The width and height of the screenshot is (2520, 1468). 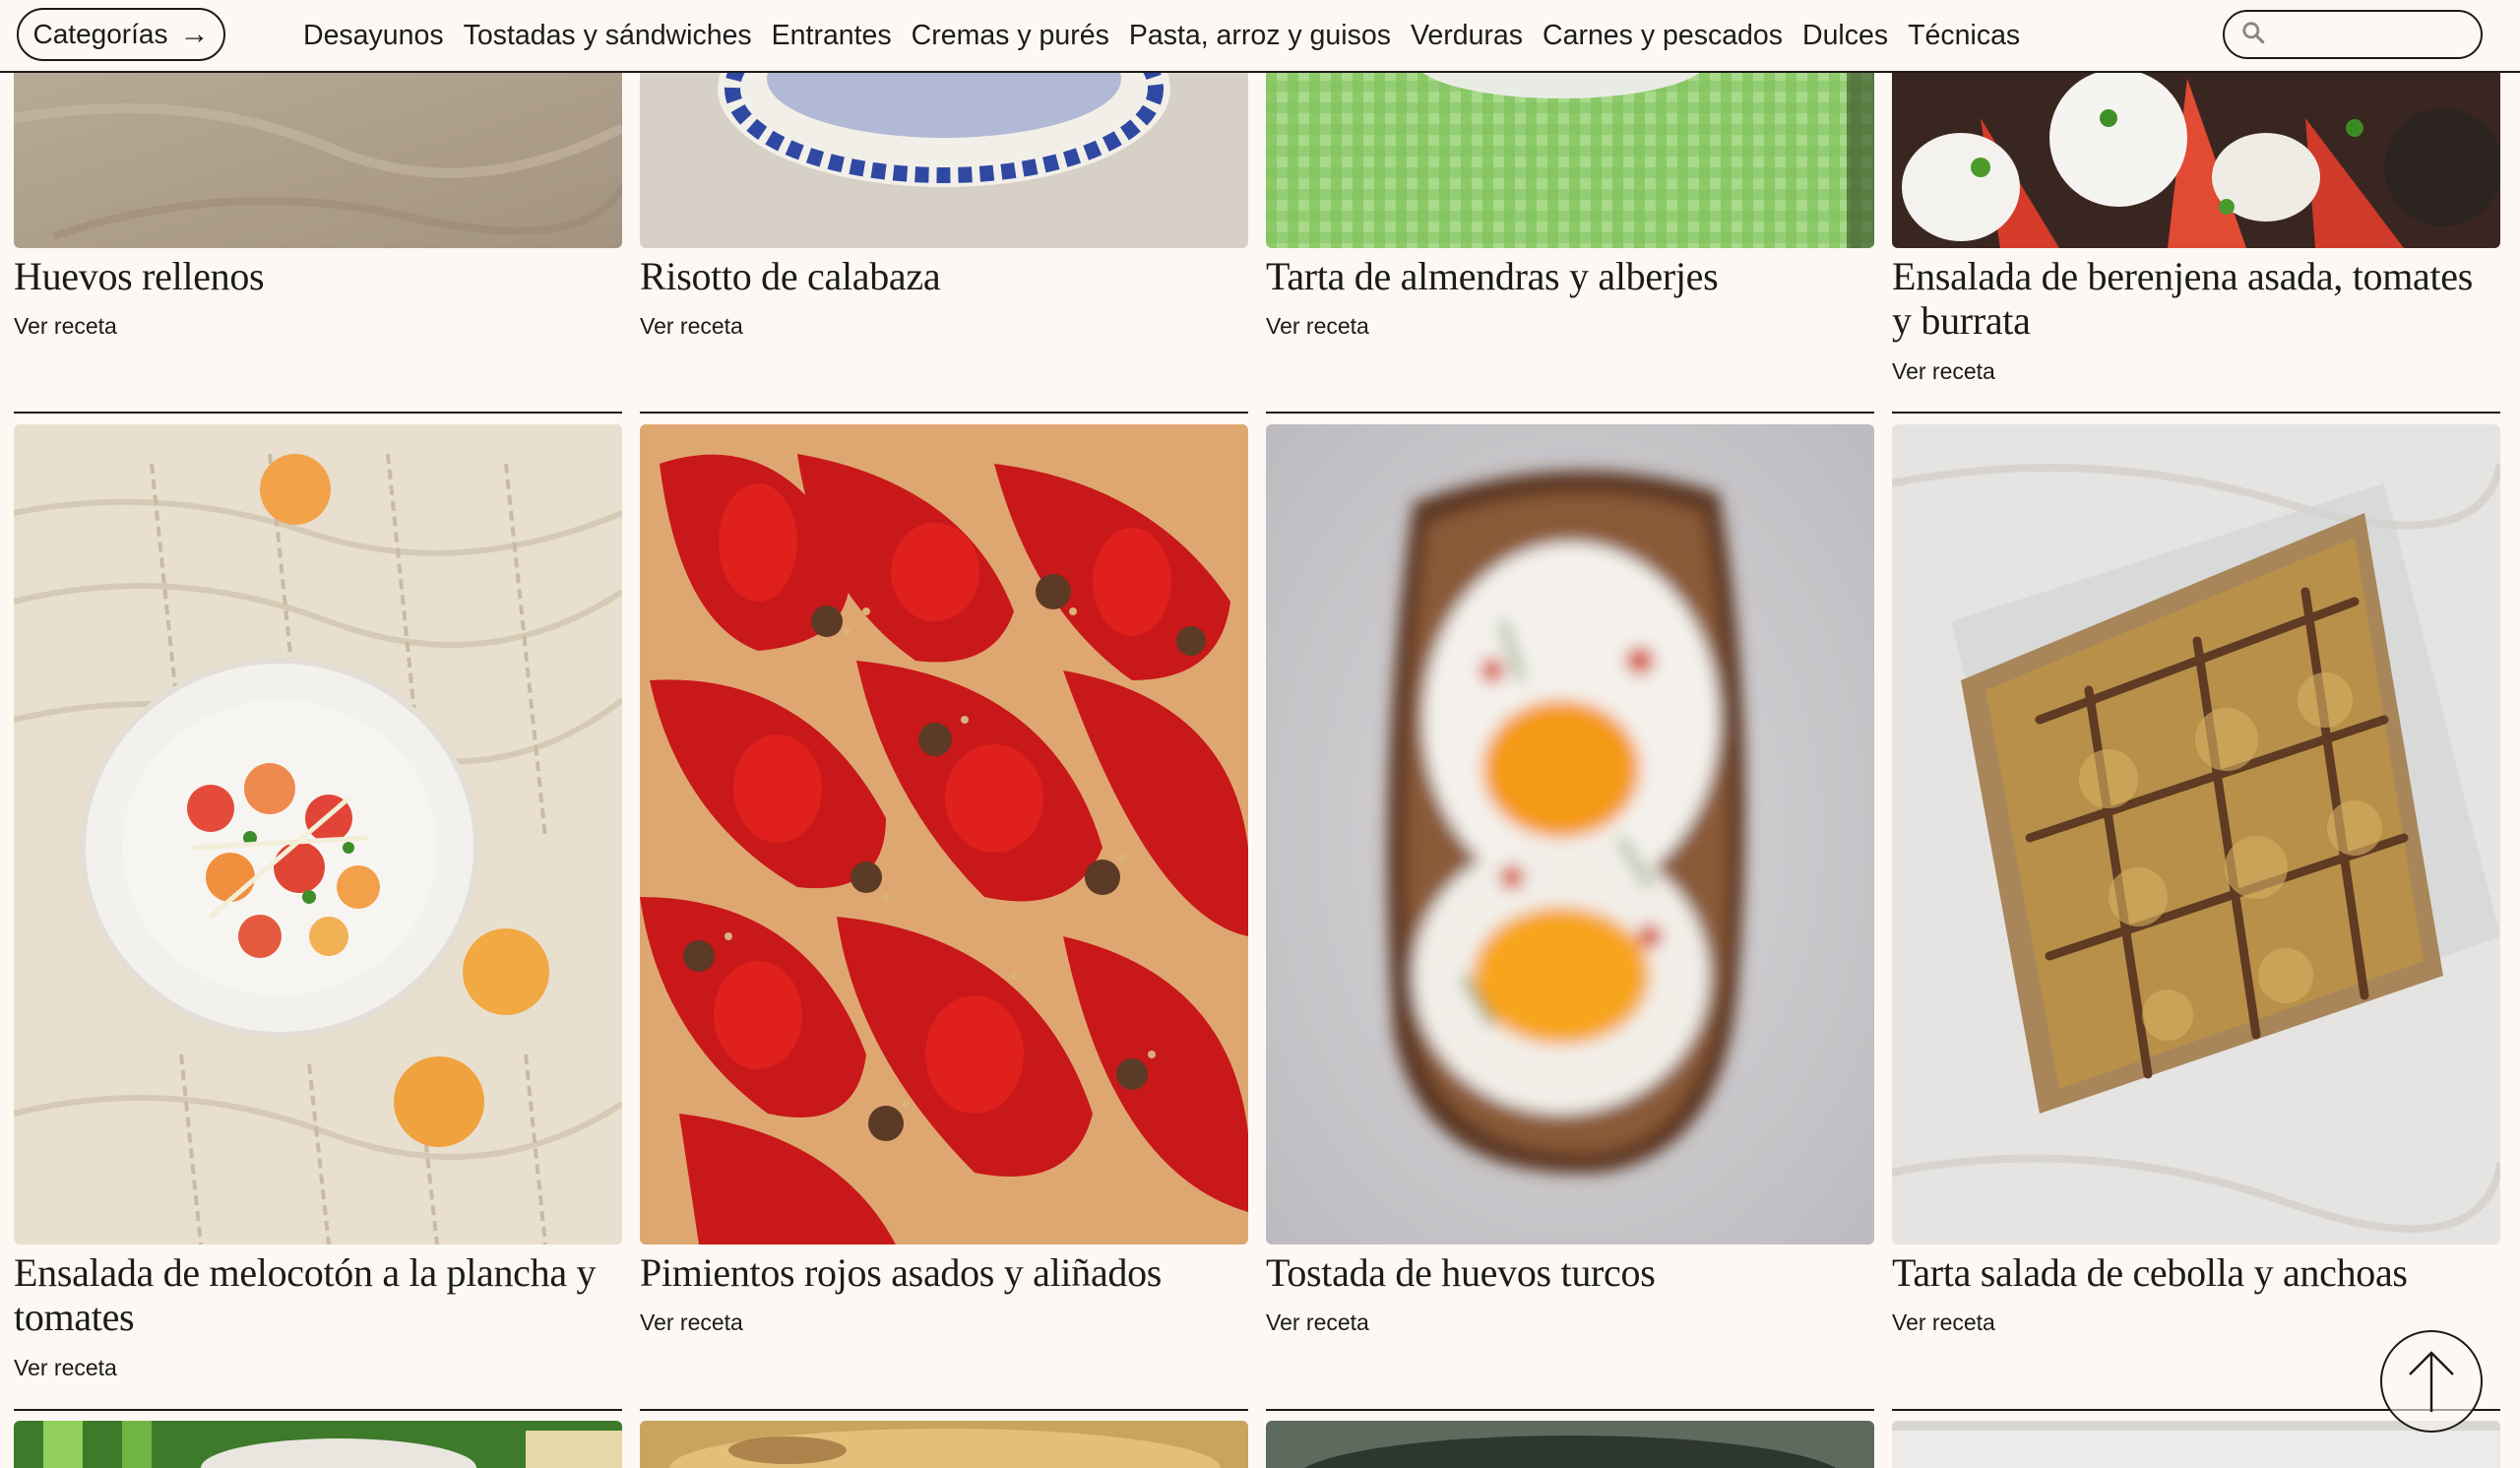 I want to click on recipe-title: Tostada de huevos turcos, so click(x=1570, y=1273).